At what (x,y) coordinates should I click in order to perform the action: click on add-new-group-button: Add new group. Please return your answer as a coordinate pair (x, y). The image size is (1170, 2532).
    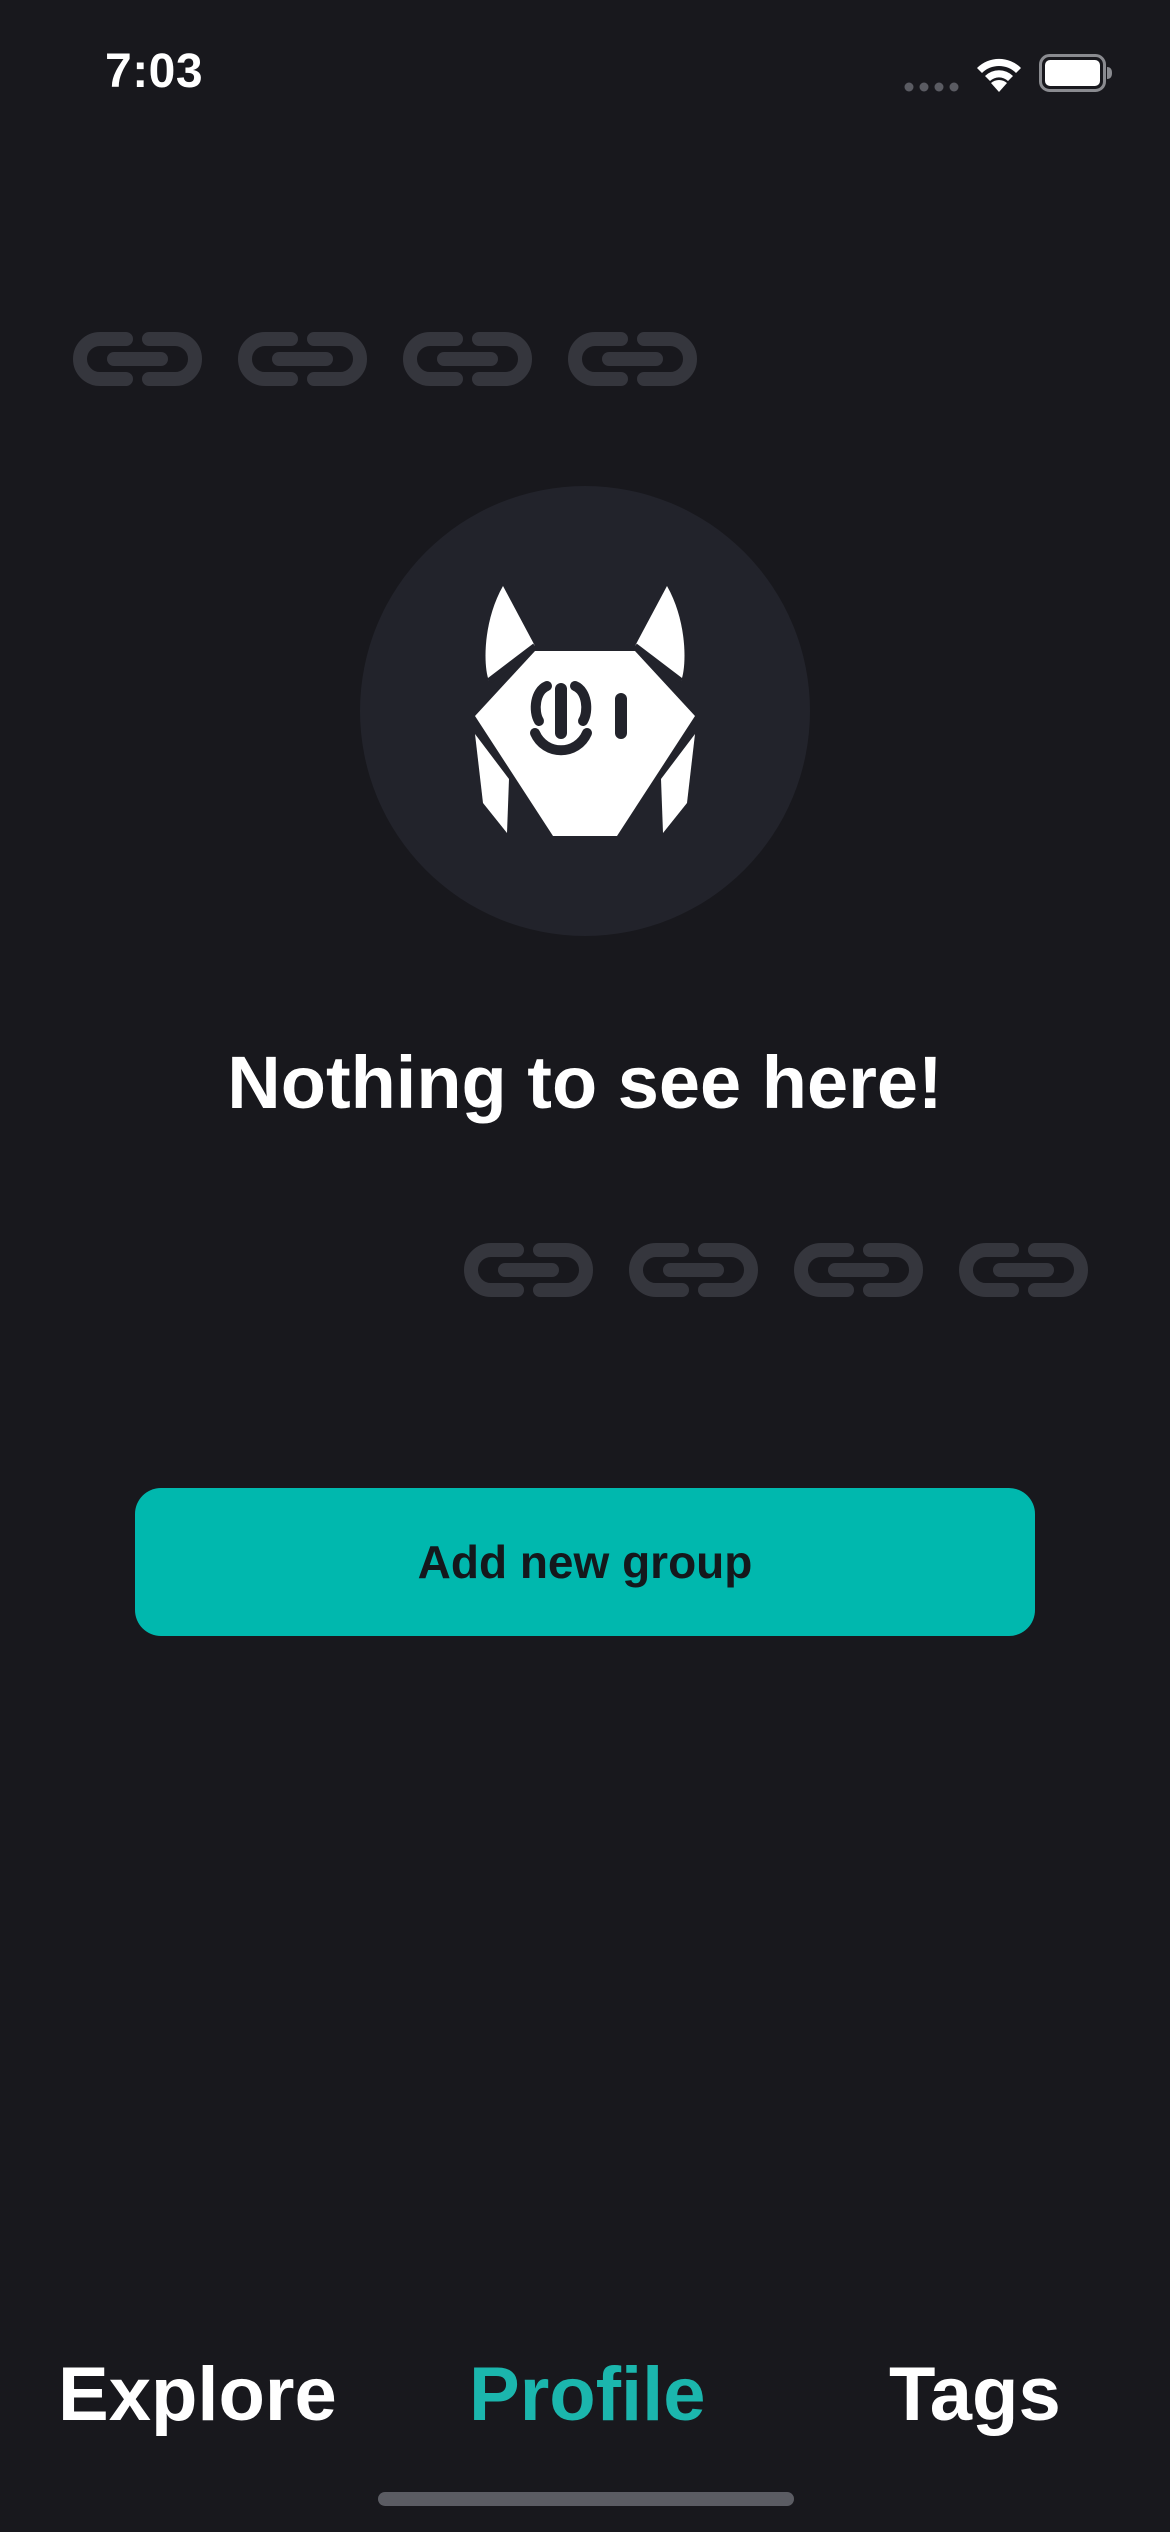
    Looking at the image, I should click on (585, 1562).